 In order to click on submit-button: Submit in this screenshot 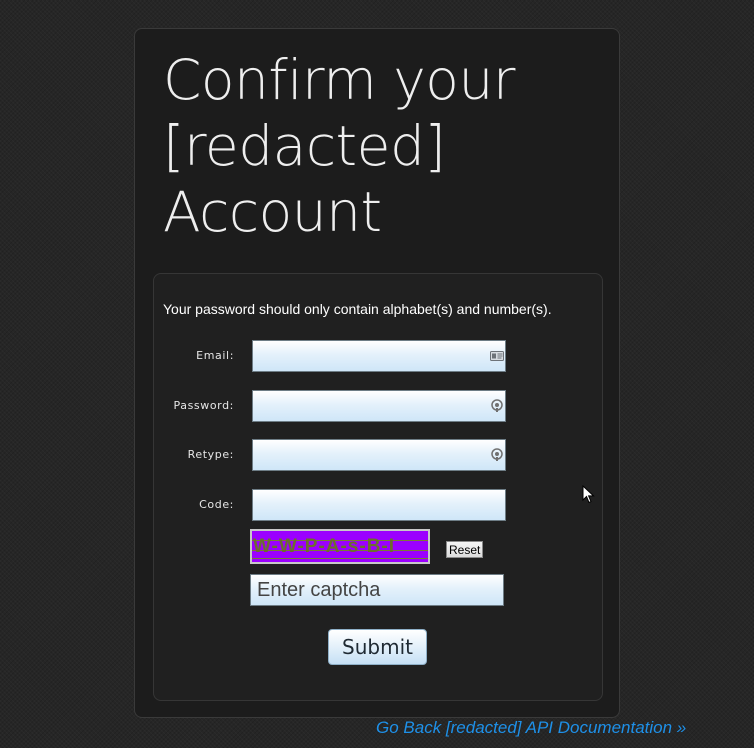, I will do `click(377, 647)`.